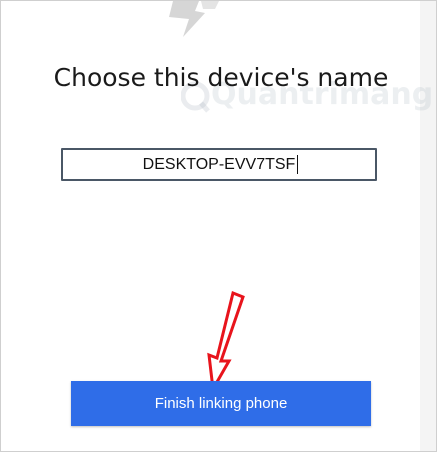 The width and height of the screenshot is (437, 452). What do you see at coordinates (221, 77) in the screenshot?
I see `page-title: Choose this device's name` at bounding box center [221, 77].